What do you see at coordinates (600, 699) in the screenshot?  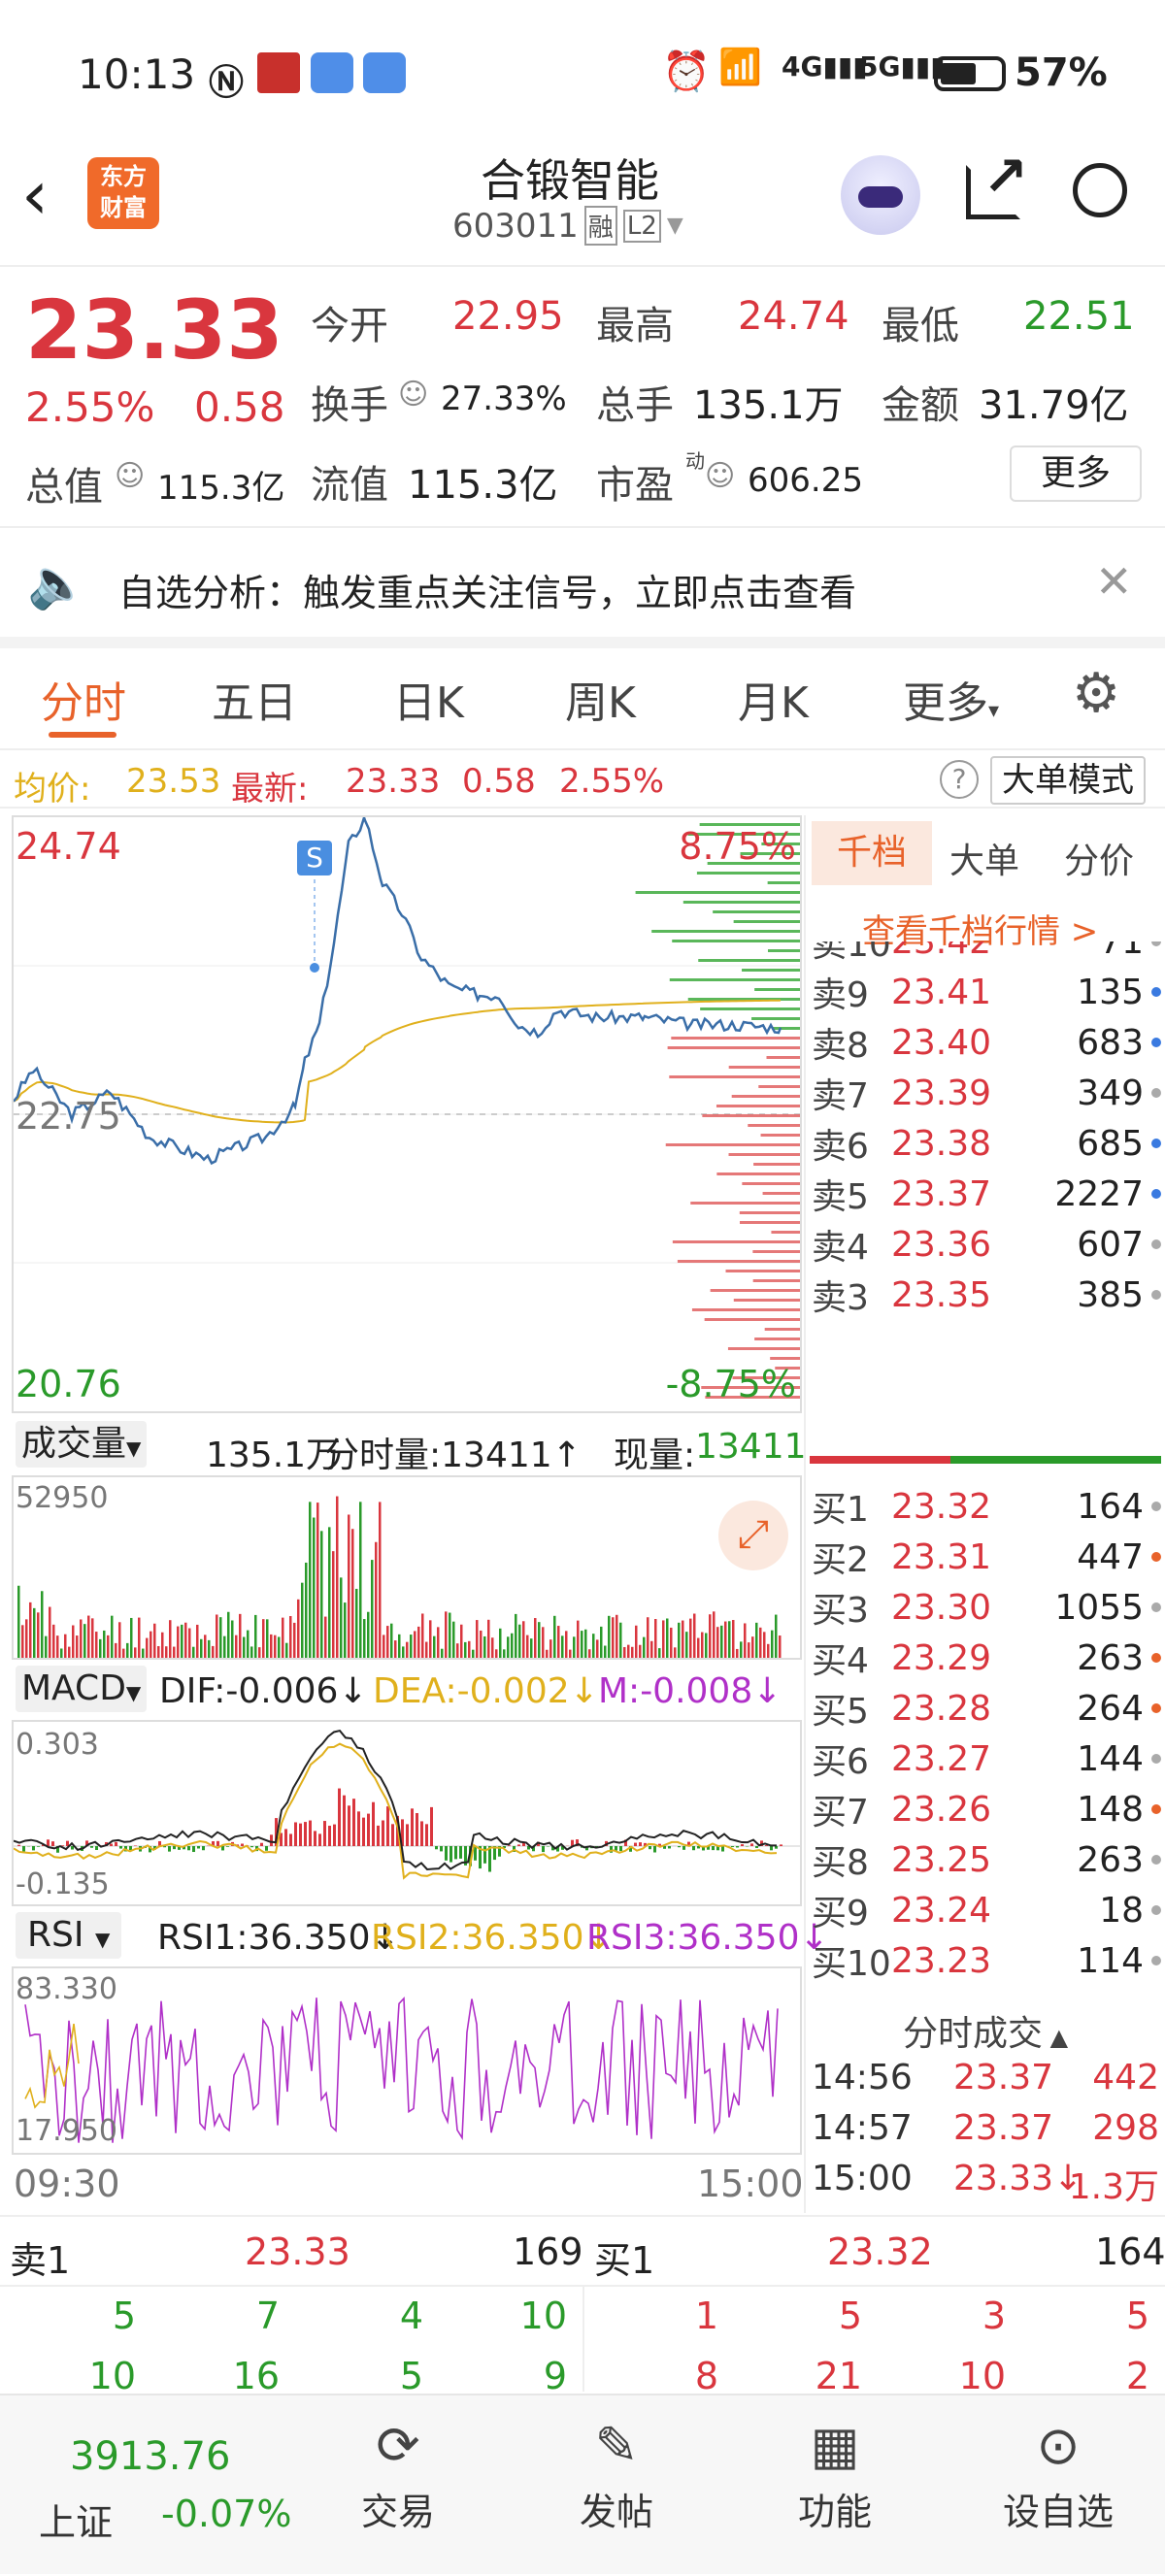 I see `tab-weekly-k: 周K` at bounding box center [600, 699].